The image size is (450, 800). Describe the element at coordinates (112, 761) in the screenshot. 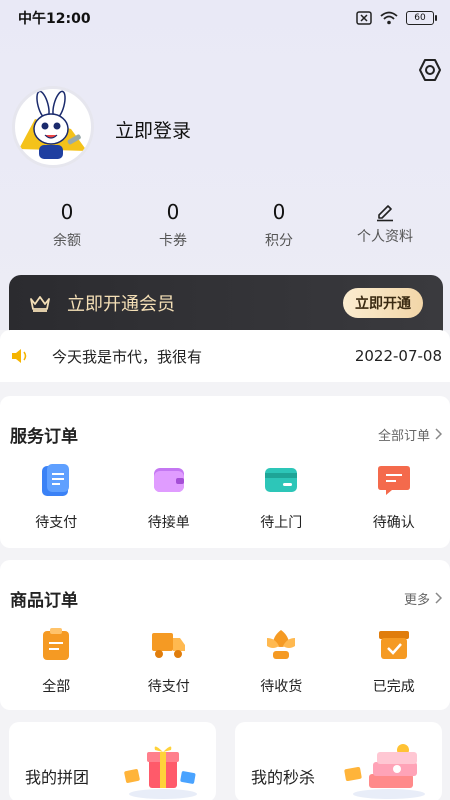

I see `group-buy-card: 我的拼团` at that location.